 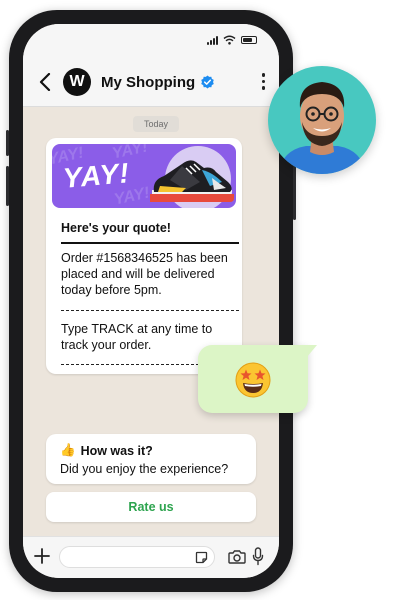 I want to click on chevron-left-icon, so click(x=45, y=82).